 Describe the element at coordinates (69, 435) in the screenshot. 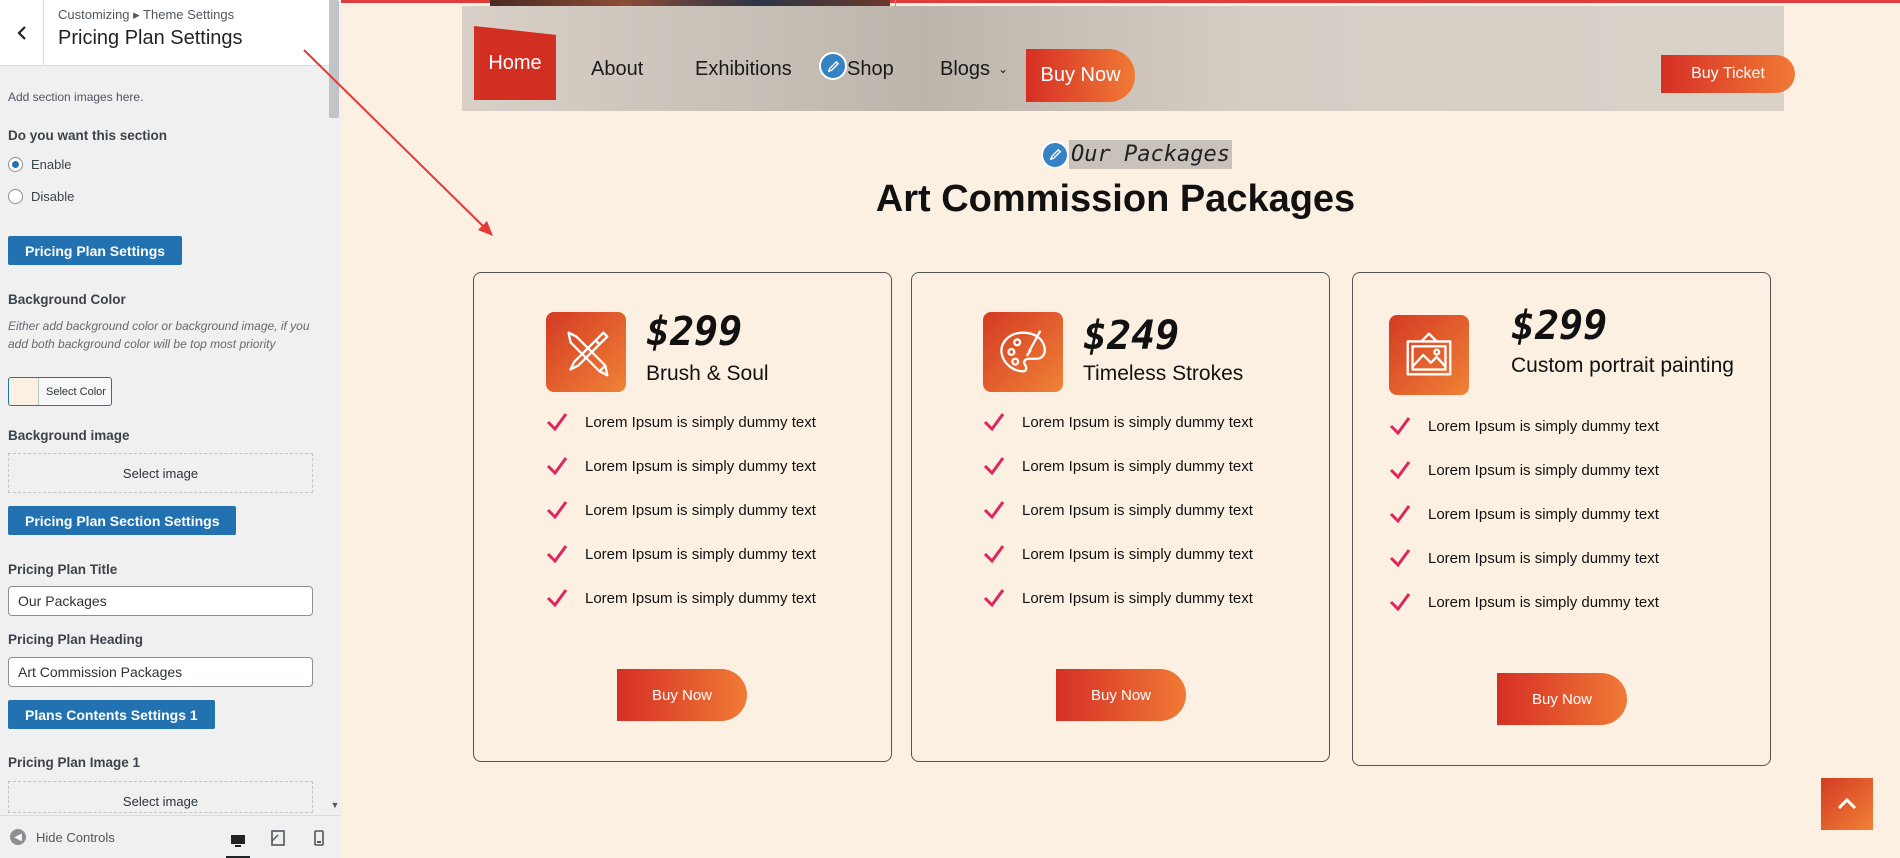

I see `bg-image-label: Background image` at that location.